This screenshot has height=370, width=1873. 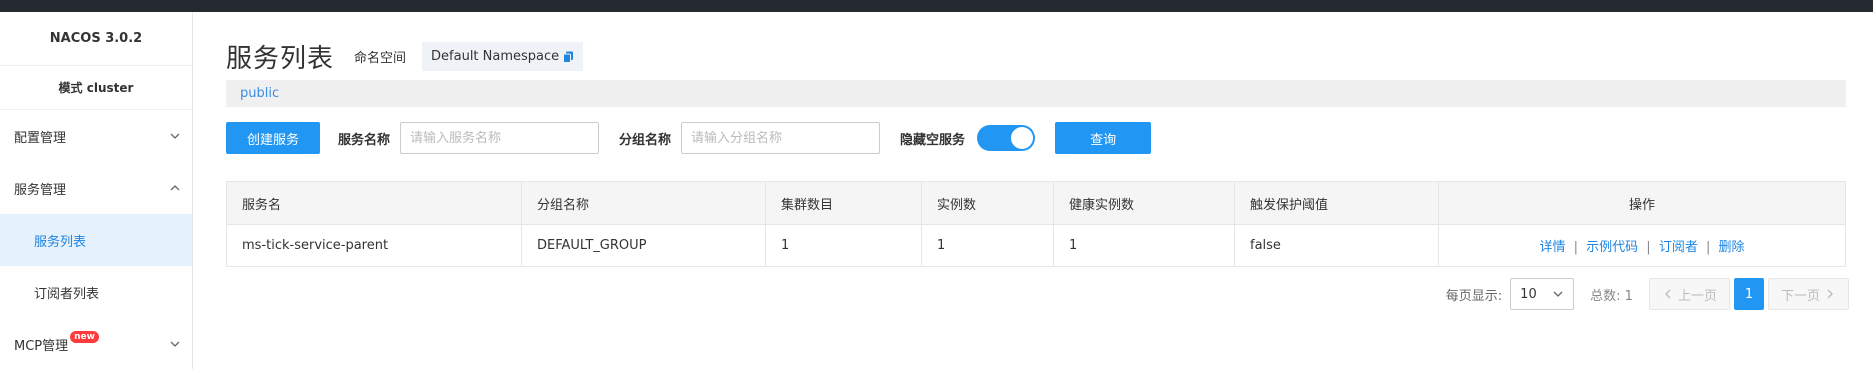 What do you see at coordinates (645, 140) in the screenshot?
I see `group-name-label: 分组名称` at bounding box center [645, 140].